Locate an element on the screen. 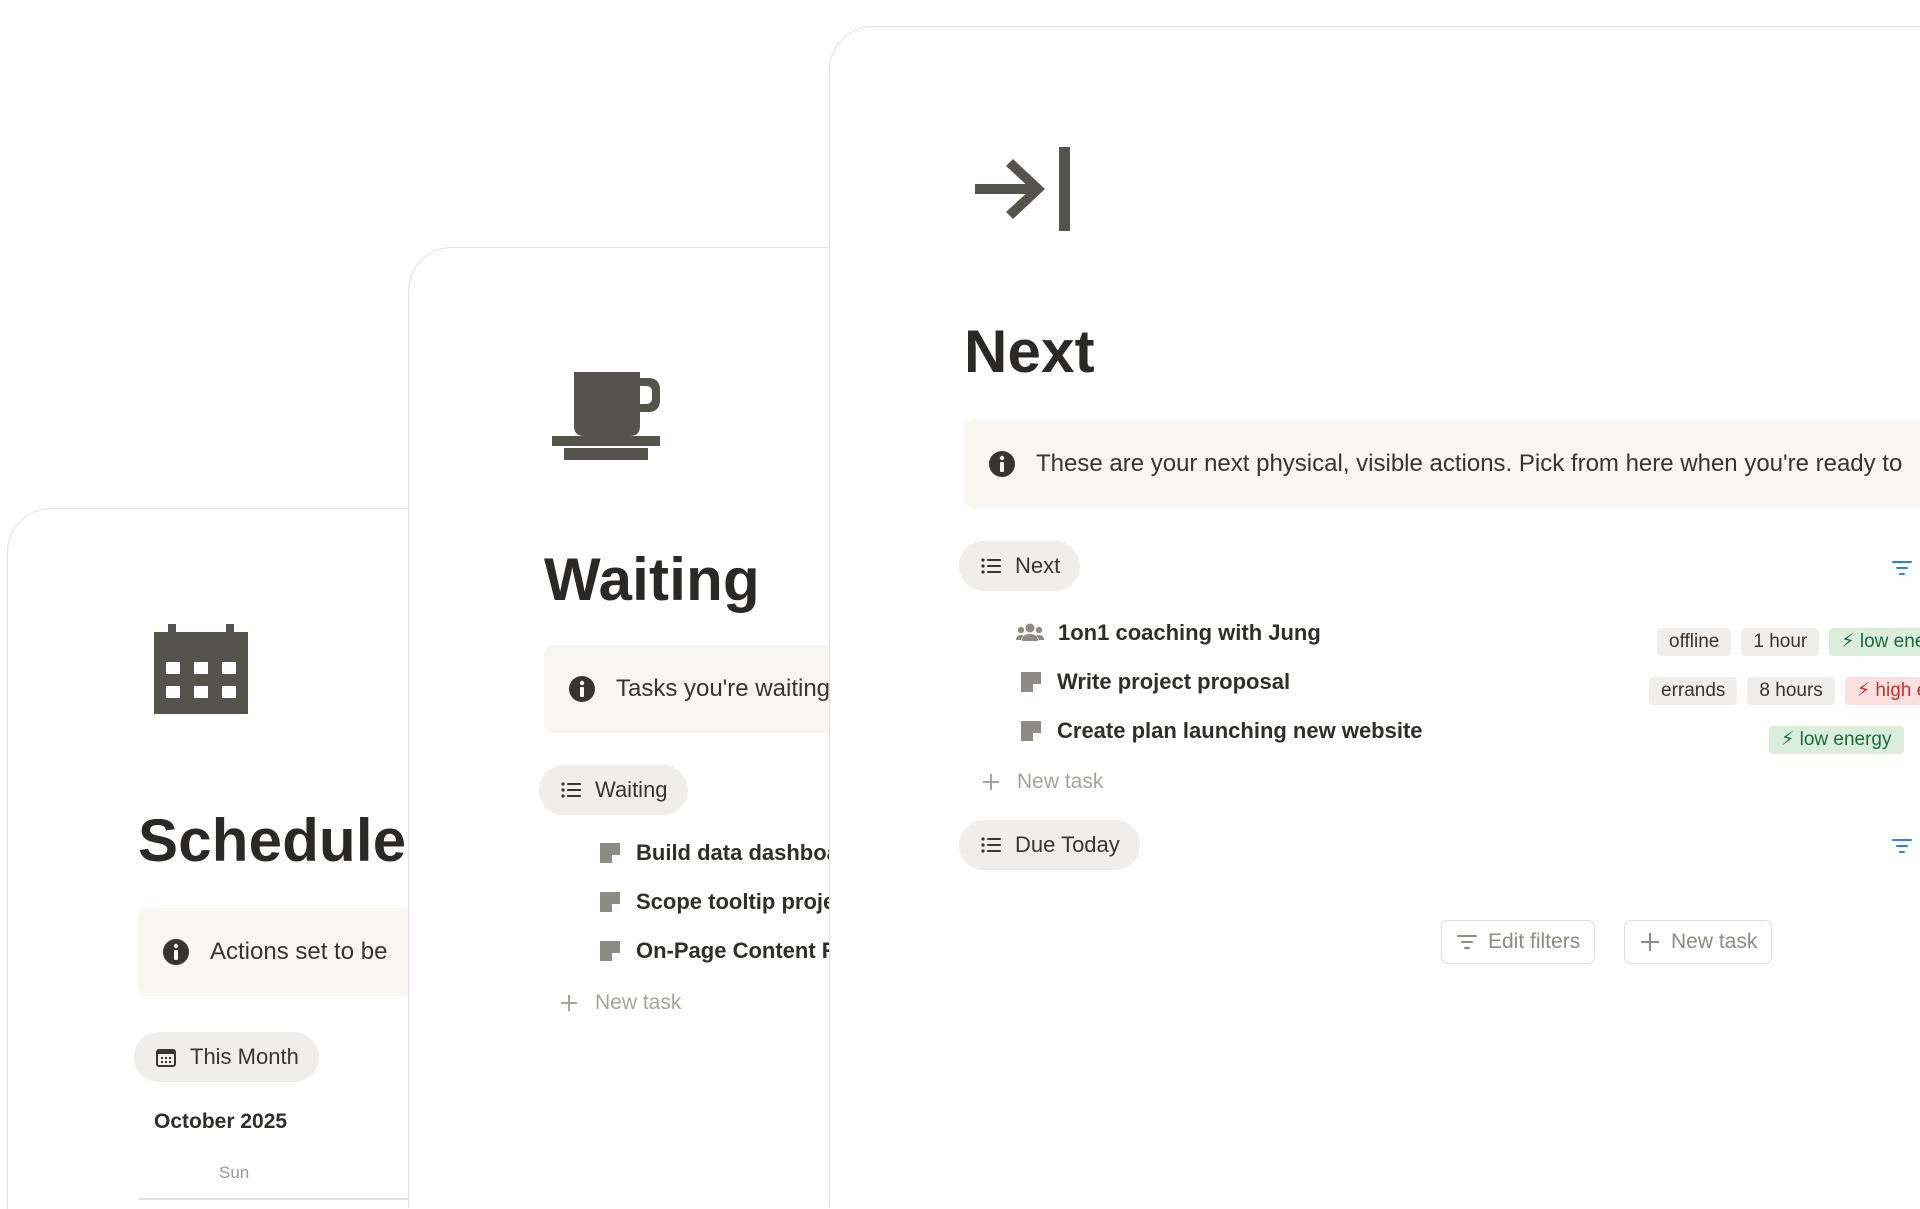 Image resolution: width=1920 pixels, height=1209 pixels. tag-energy: ⚡ high energy is located at coordinates (1882, 691).